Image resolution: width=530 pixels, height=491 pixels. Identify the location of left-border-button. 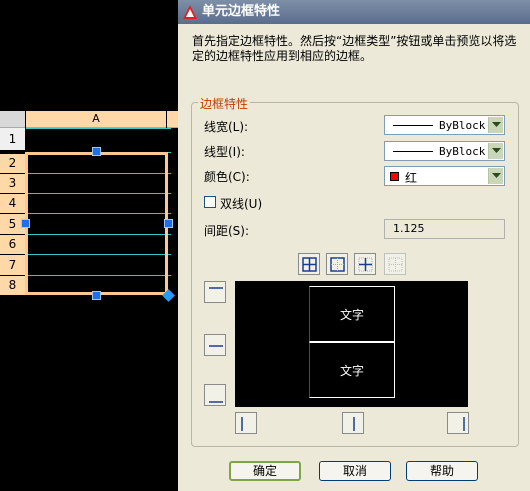
(246, 423).